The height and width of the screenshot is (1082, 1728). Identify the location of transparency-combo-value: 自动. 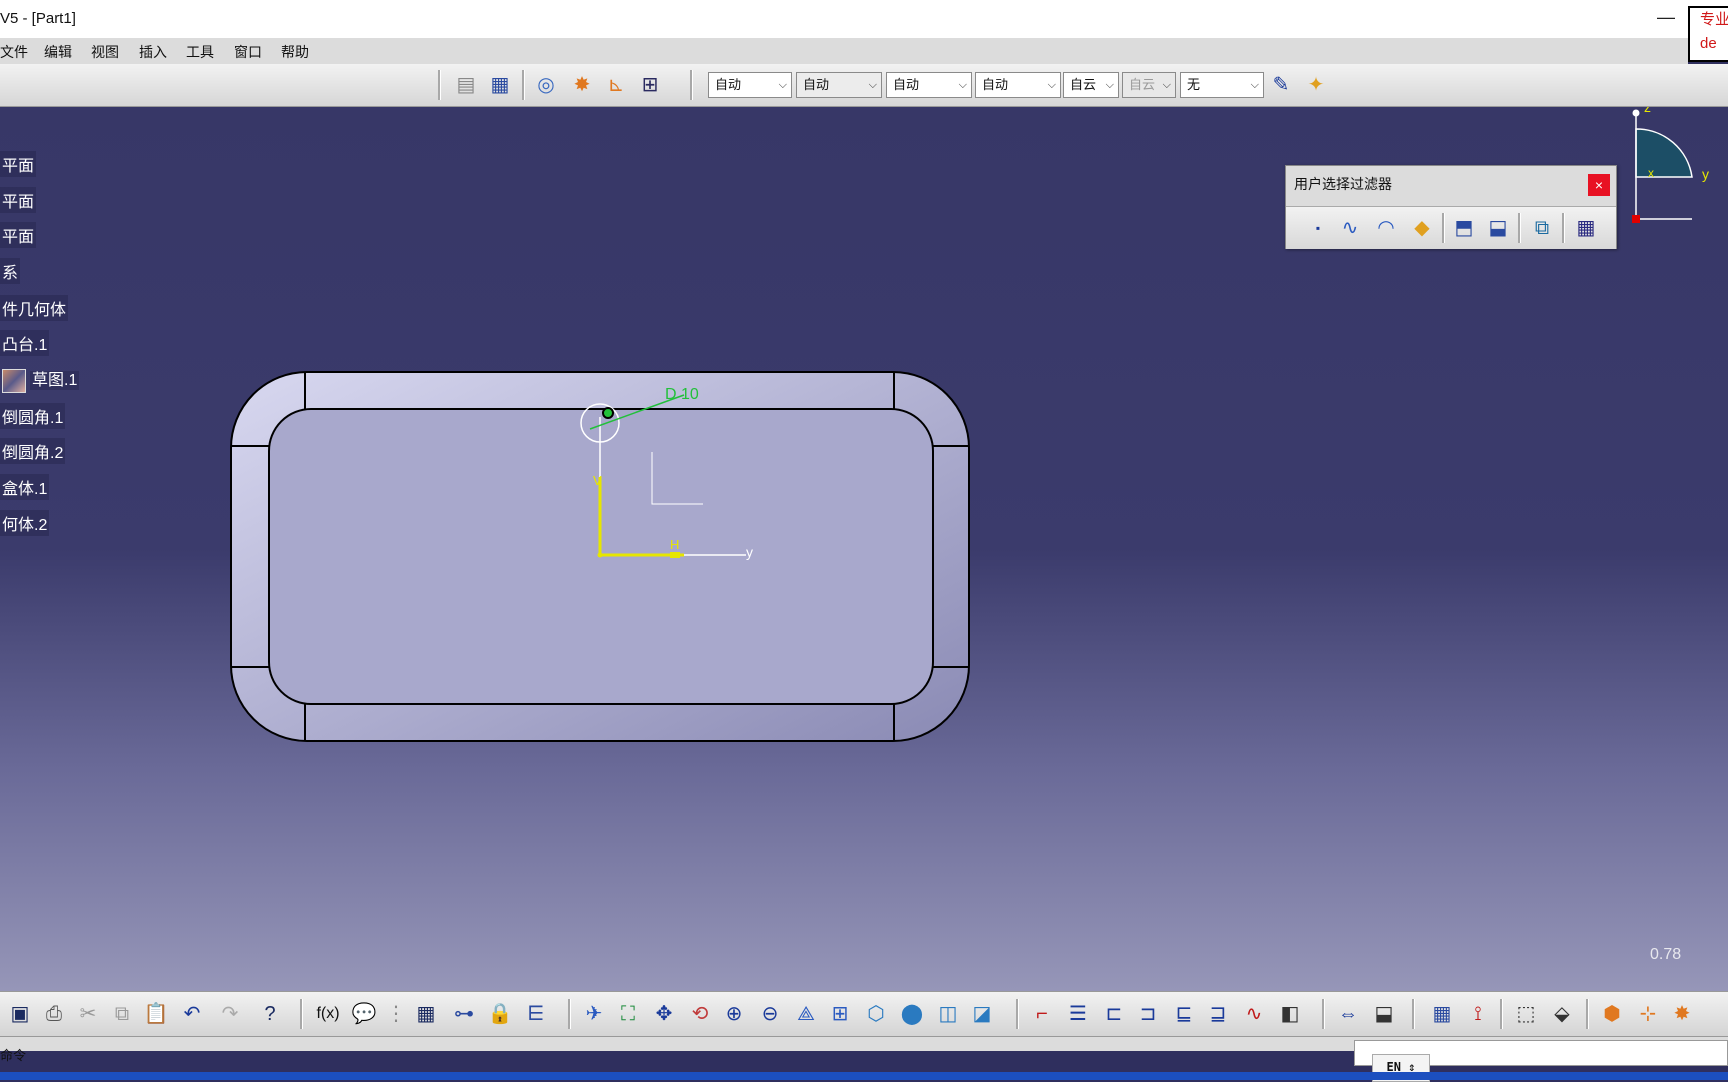
(816, 84).